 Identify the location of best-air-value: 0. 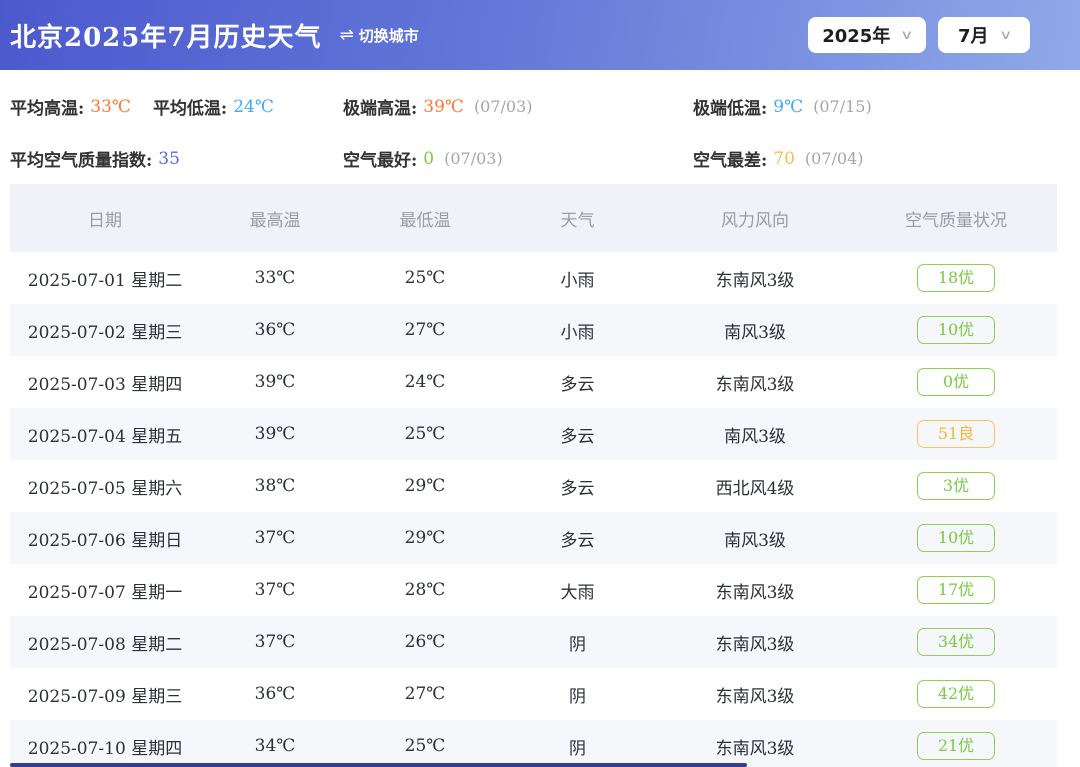
(429, 158).